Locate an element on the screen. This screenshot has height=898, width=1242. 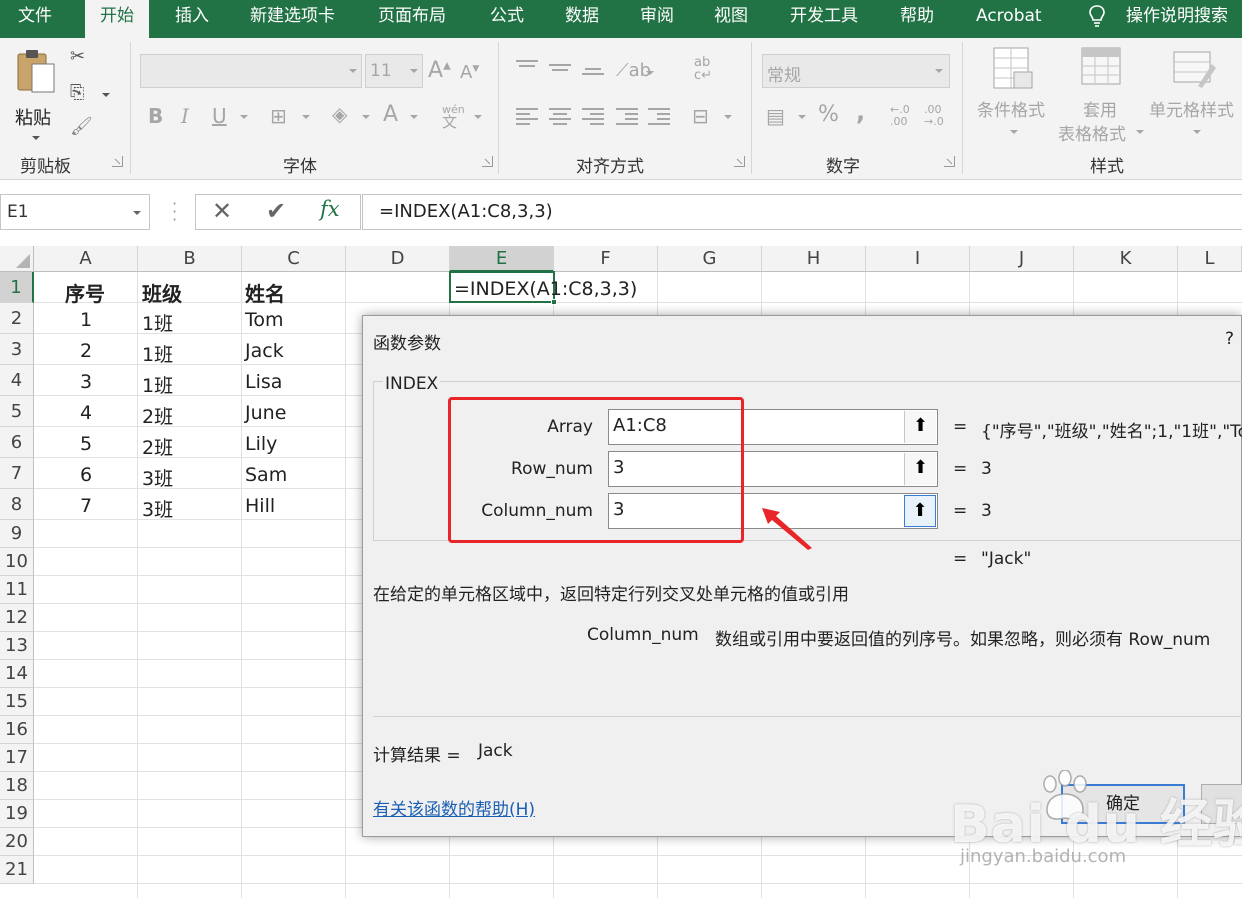
row-header-16: 16 is located at coordinates (17, 730).